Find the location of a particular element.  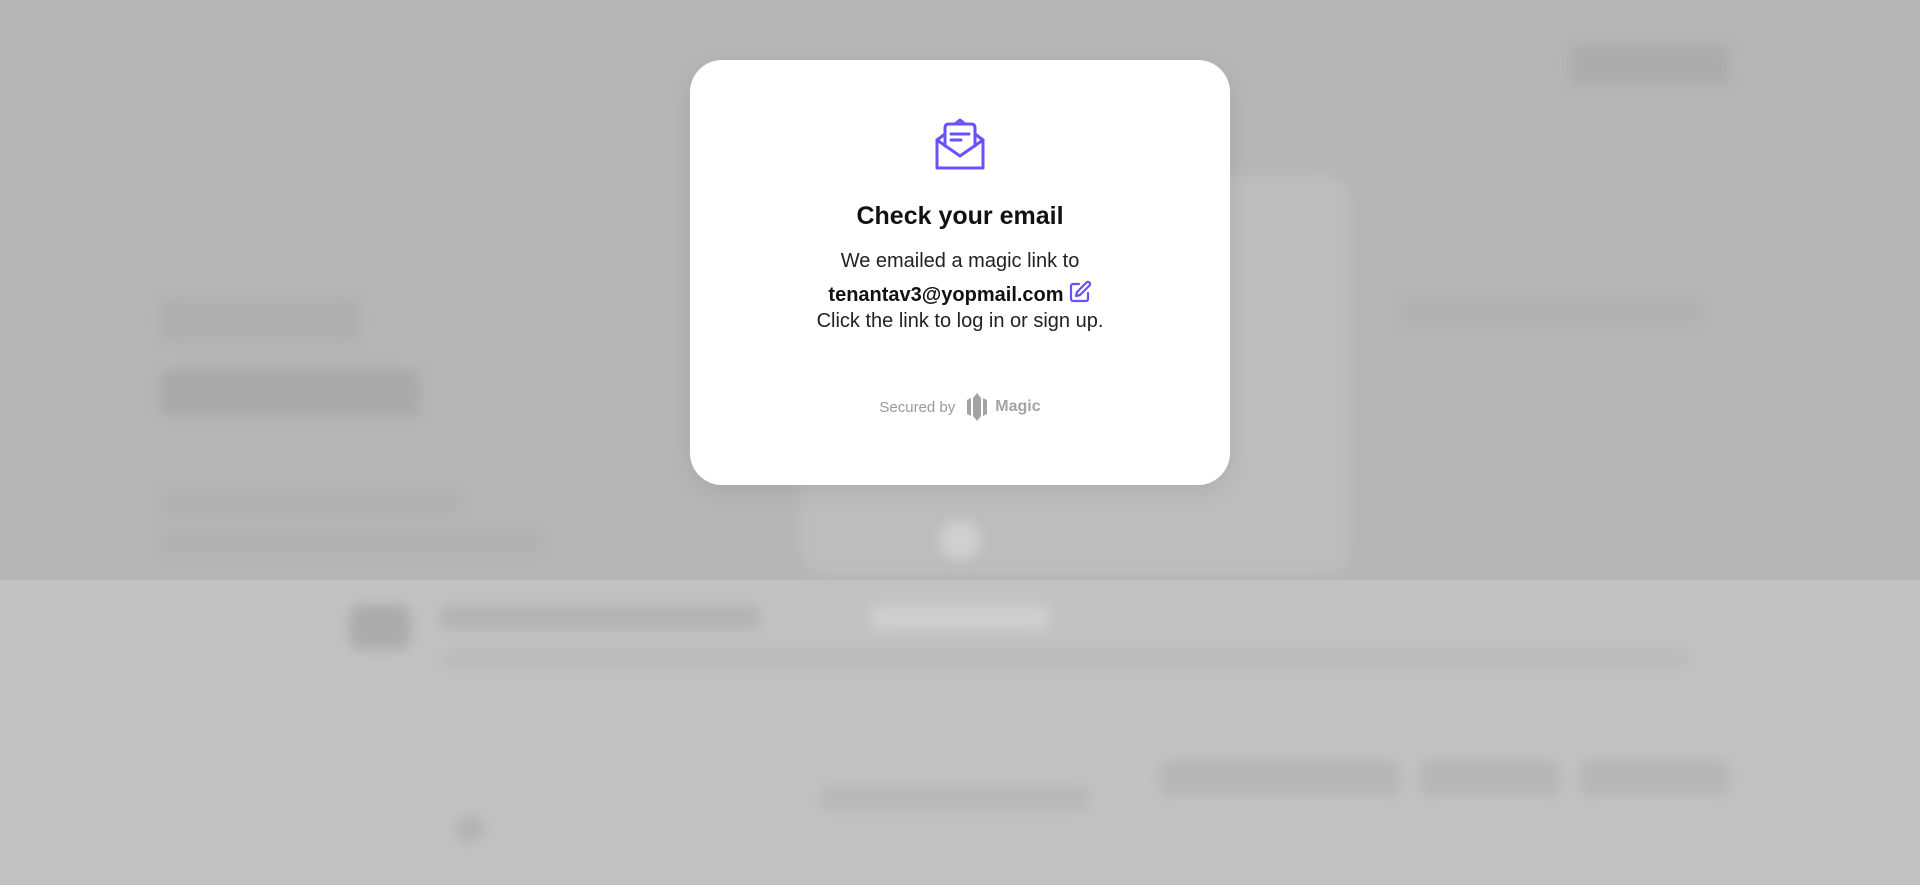

instruction-text: Click the link to log in or sign up. is located at coordinates (960, 321).